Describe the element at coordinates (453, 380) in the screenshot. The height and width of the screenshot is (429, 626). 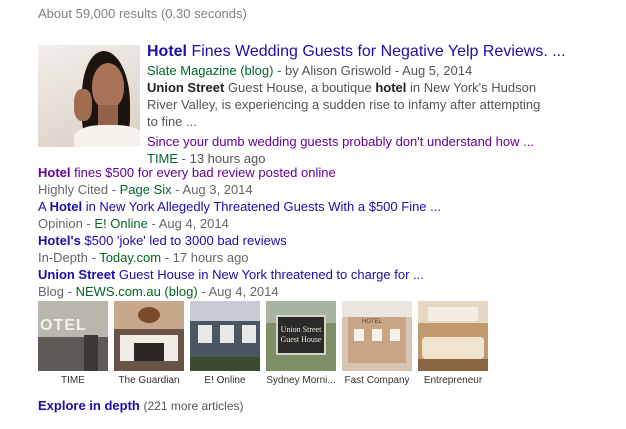
I see `image-caption: Entrepreneur` at that location.